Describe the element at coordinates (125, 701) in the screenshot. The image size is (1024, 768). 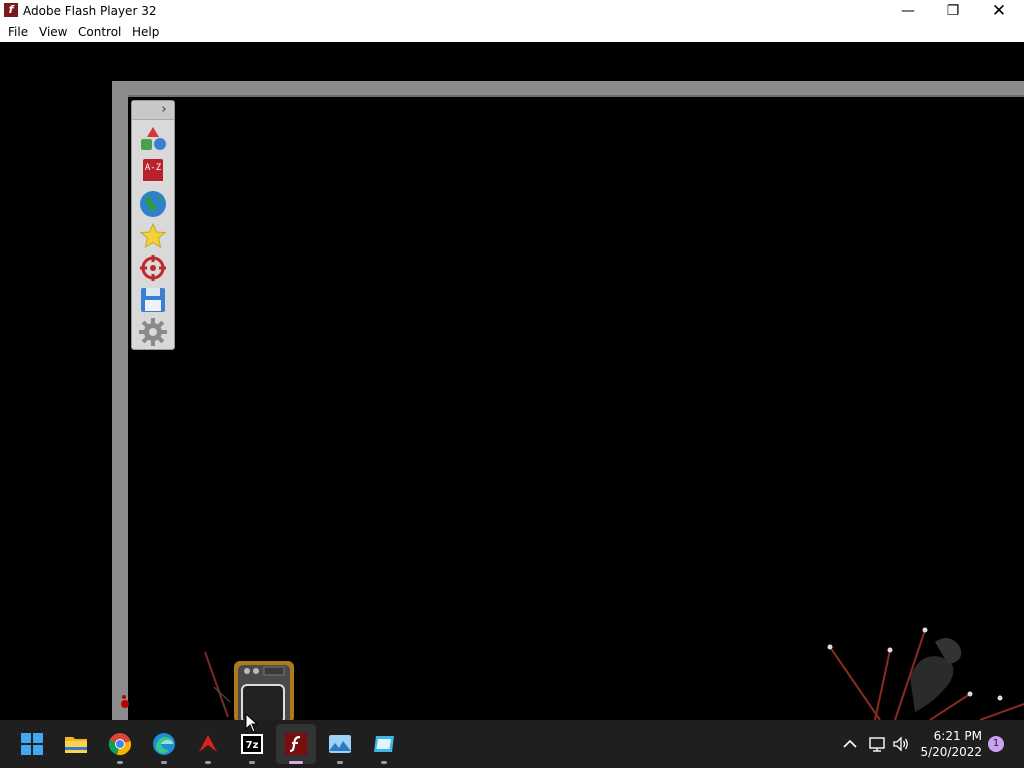
I see `blood-splatter` at that location.